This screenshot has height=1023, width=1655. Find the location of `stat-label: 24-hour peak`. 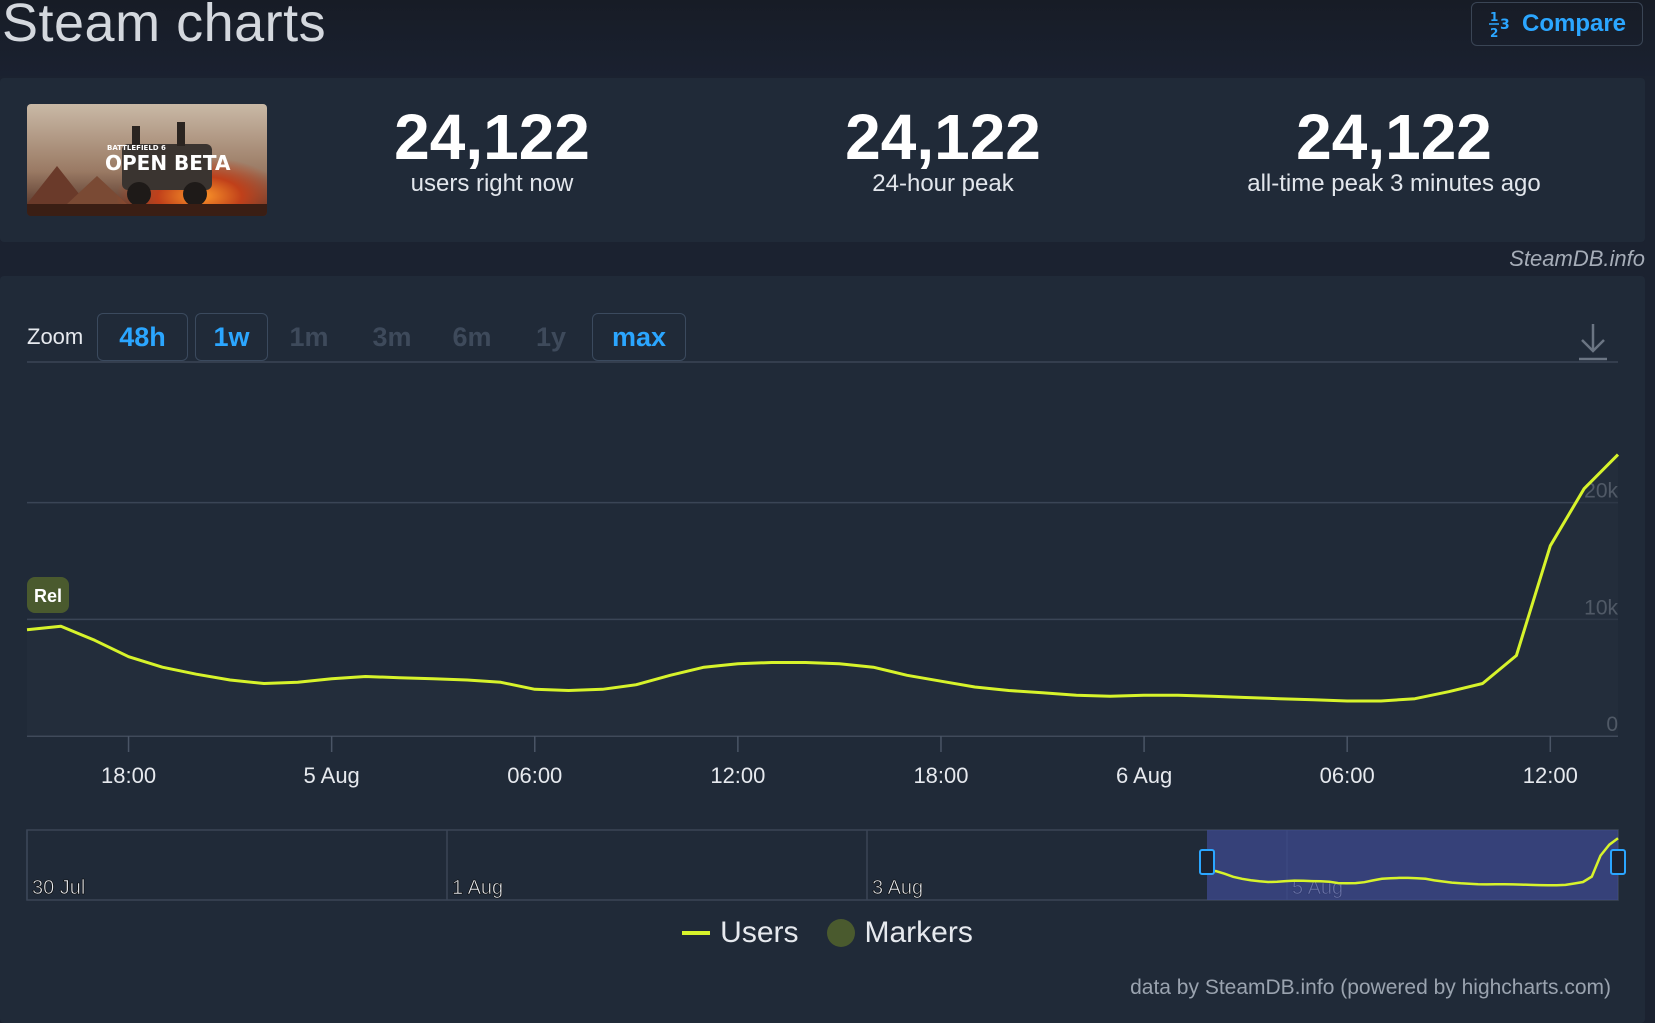

stat-label: 24-hour peak is located at coordinates (943, 183).